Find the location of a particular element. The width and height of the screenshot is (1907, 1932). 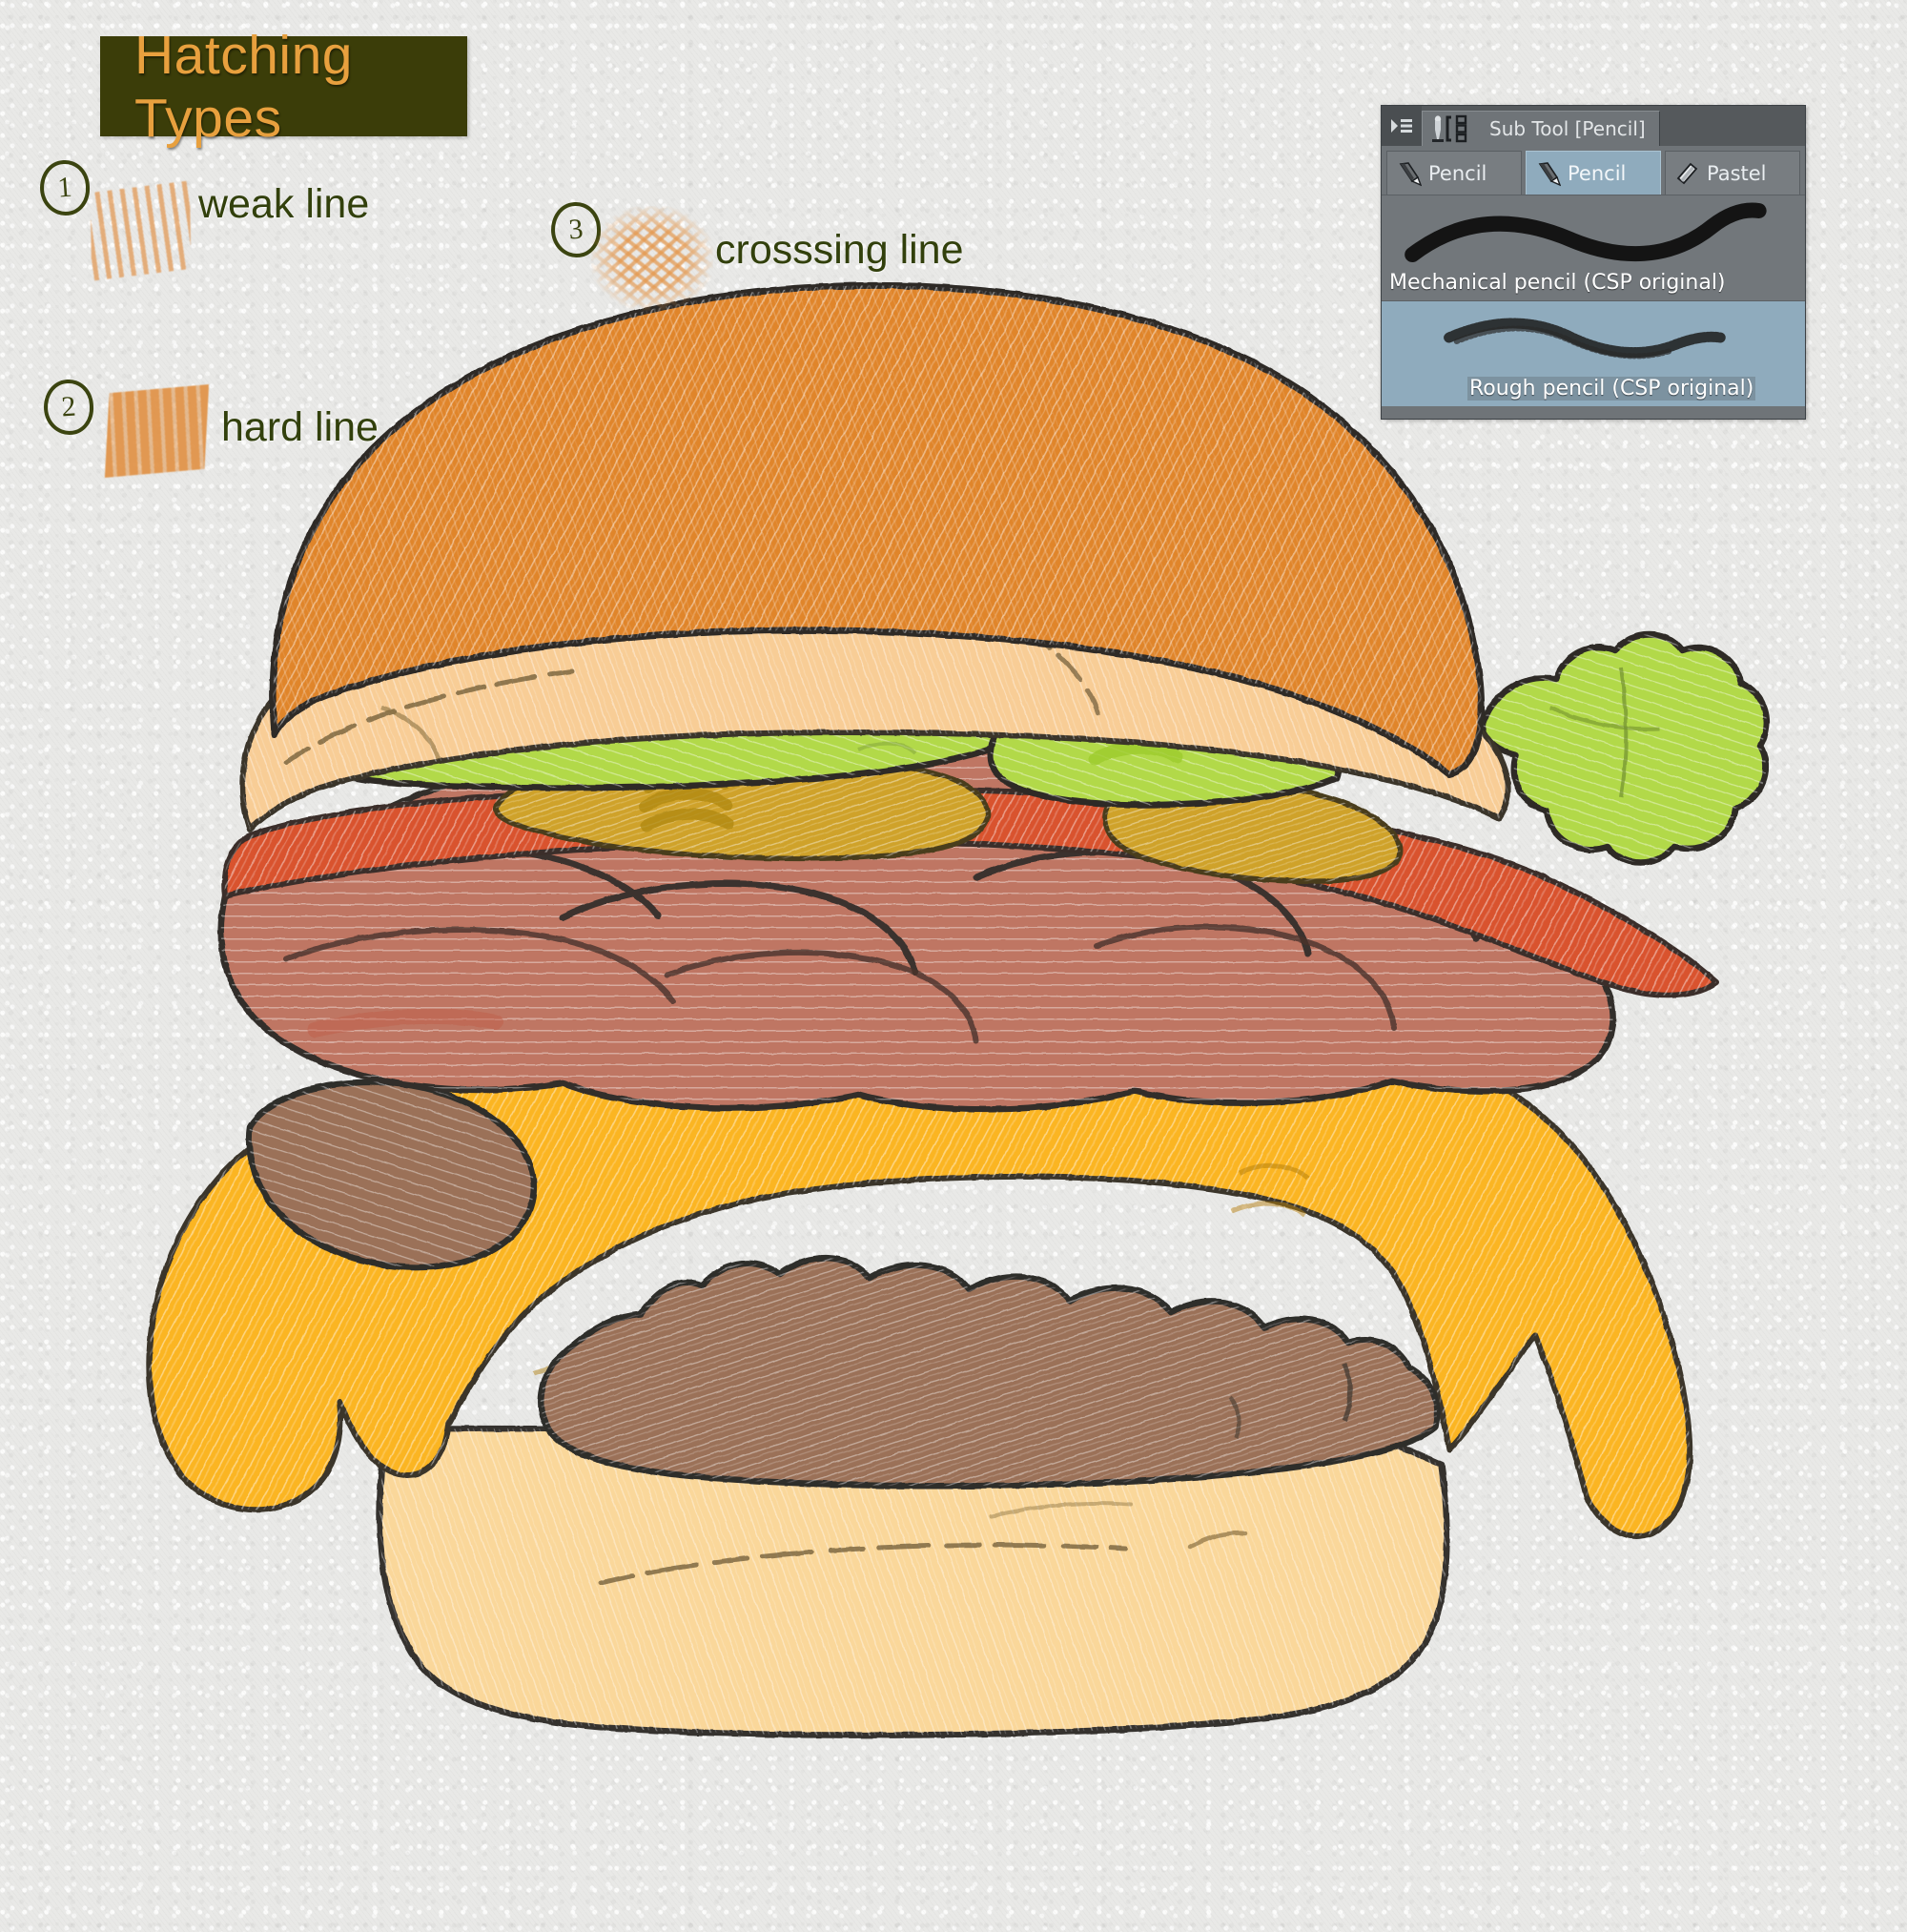

palette-menu-button is located at coordinates (1402, 126).